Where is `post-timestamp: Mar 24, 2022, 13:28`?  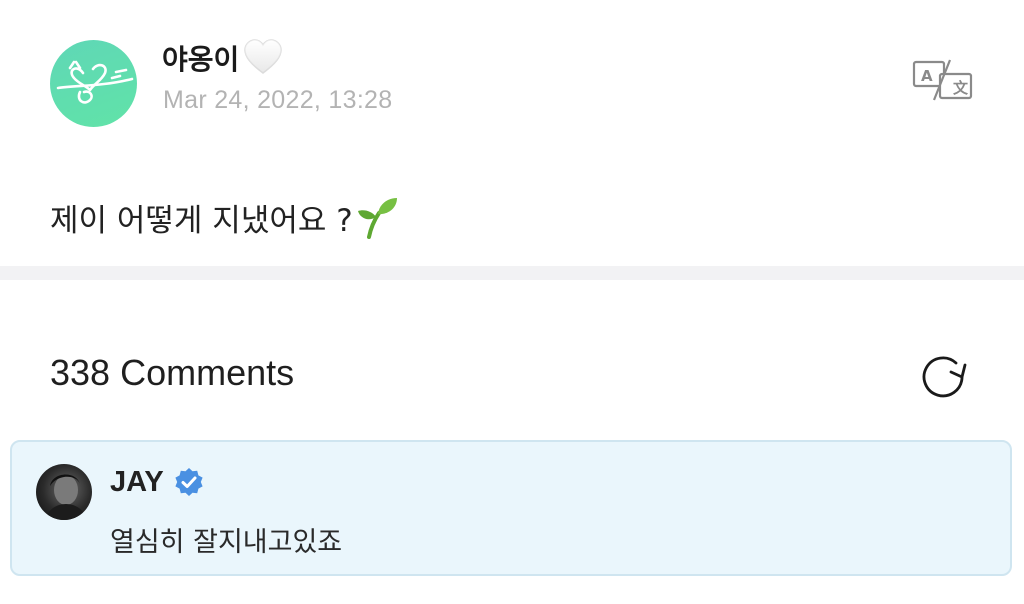 post-timestamp: Mar 24, 2022, 13:28 is located at coordinates (278, 100).